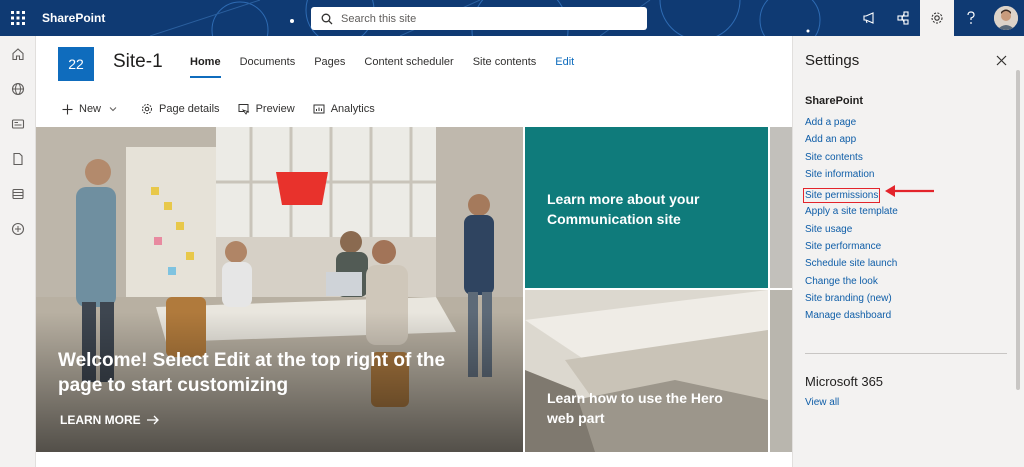  What do you see at coordinates (851, 265) in the screenshot?
I see `link-schedule-site-launch: Schedule site launch` at bounding box center [851, 265].